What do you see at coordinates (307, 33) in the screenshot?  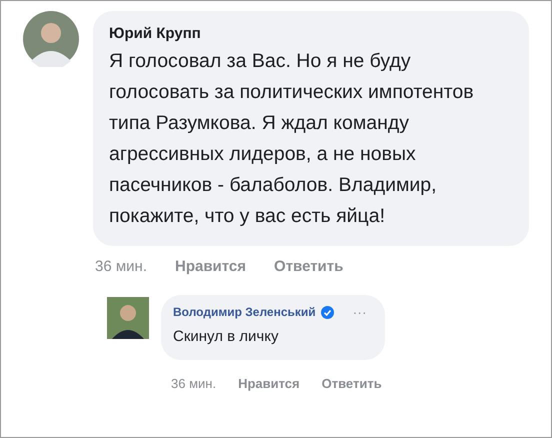 I see `author-name: Юрий Крупп` at bounding box center [307, 33].